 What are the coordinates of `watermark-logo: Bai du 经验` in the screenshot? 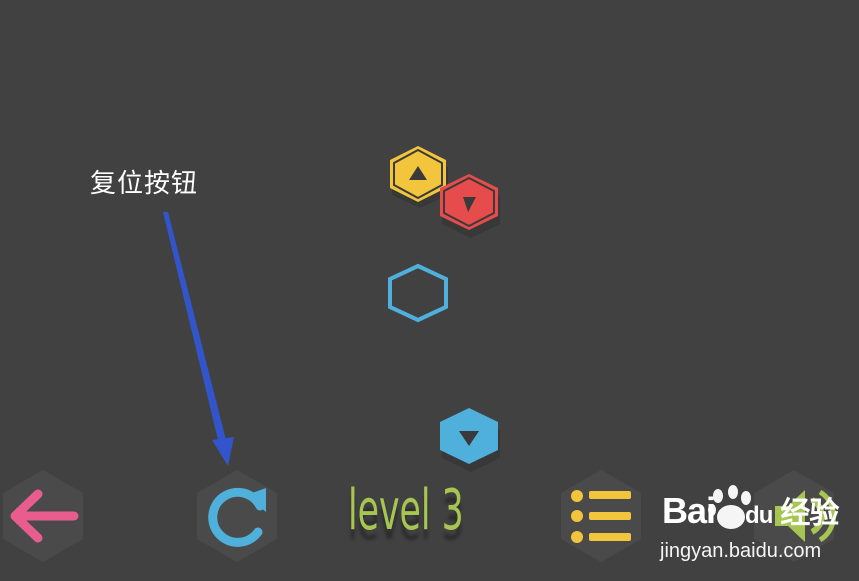 It's located at (750, 510).